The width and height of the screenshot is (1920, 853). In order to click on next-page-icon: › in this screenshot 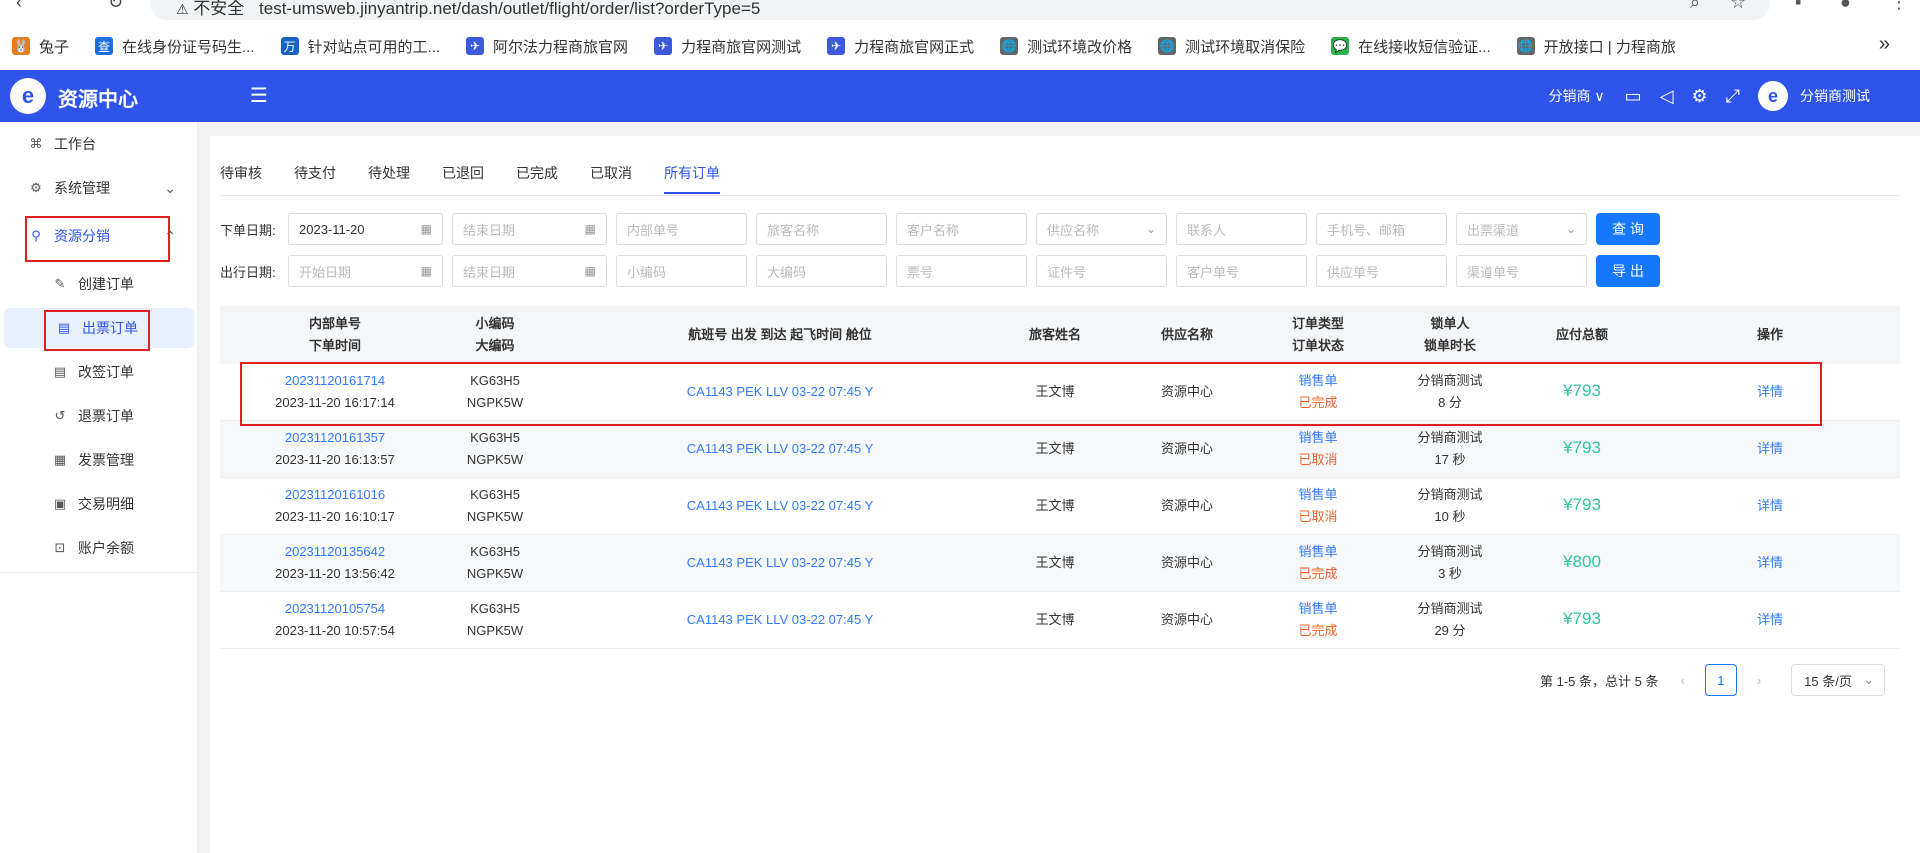, I will do `click(1759, 680)`.